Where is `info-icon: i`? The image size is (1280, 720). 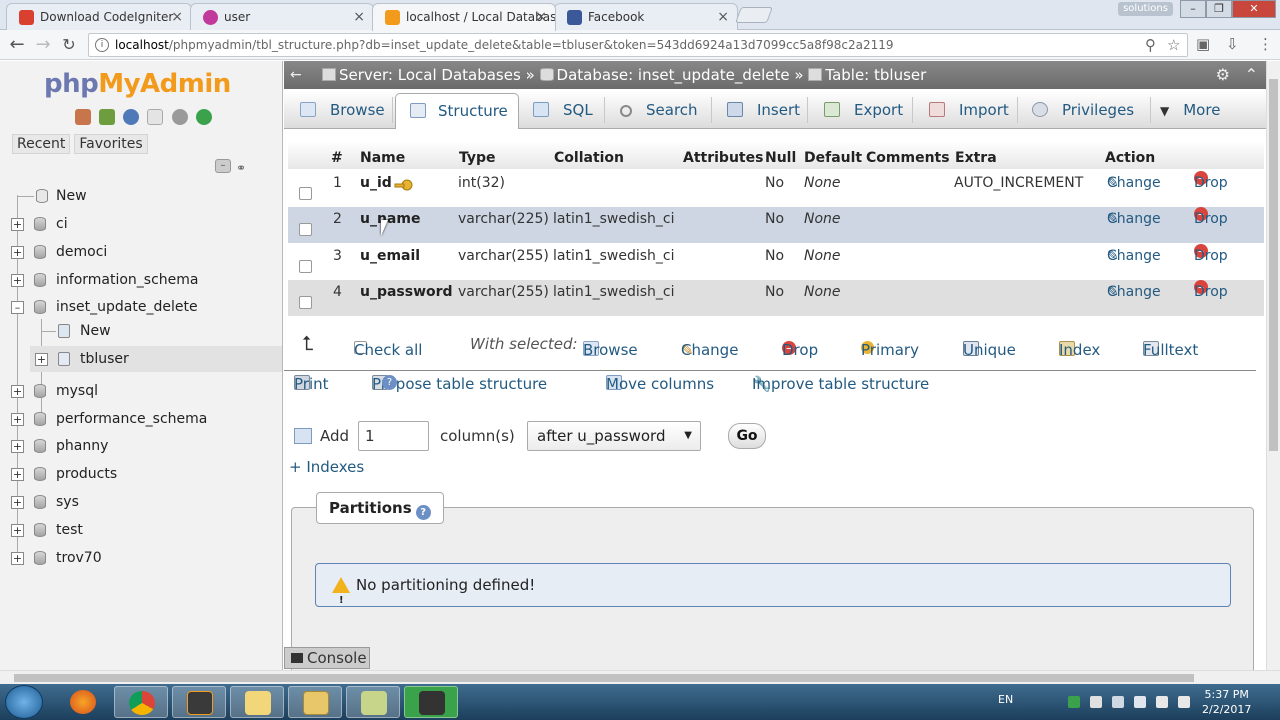
info-icon: i is located at coordinates (102, 45).